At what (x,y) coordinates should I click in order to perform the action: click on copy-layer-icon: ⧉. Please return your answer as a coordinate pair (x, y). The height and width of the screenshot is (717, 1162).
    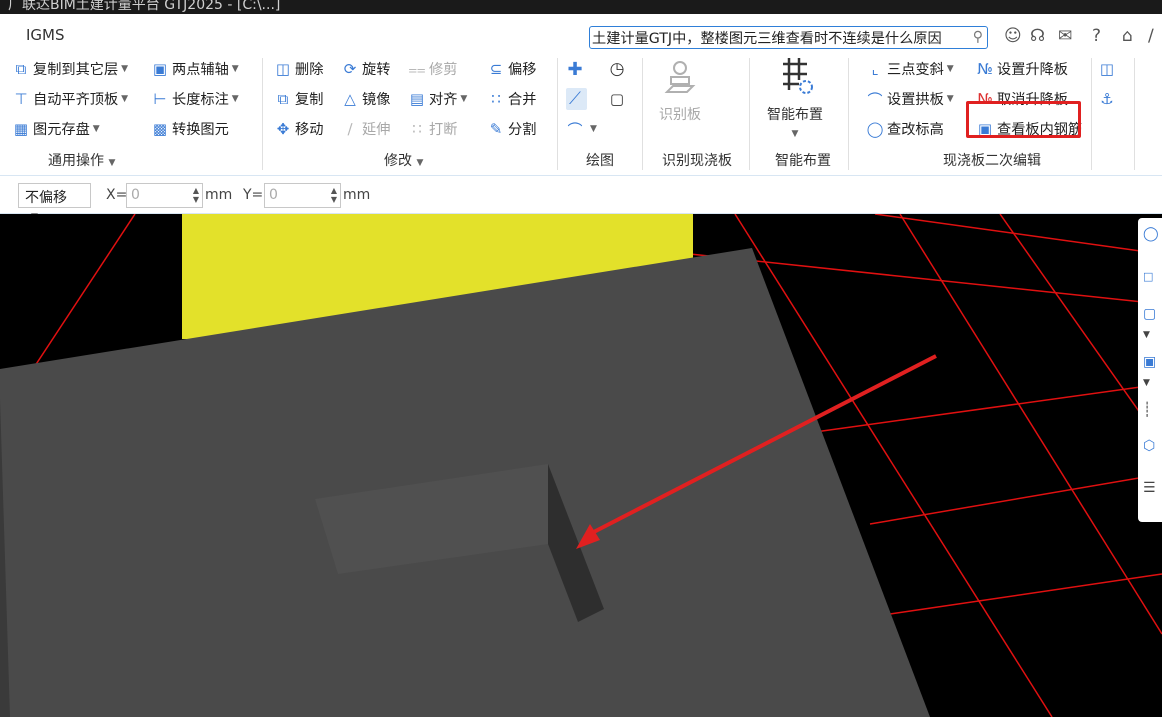
    Looking at the image, I should click on (21, 69).